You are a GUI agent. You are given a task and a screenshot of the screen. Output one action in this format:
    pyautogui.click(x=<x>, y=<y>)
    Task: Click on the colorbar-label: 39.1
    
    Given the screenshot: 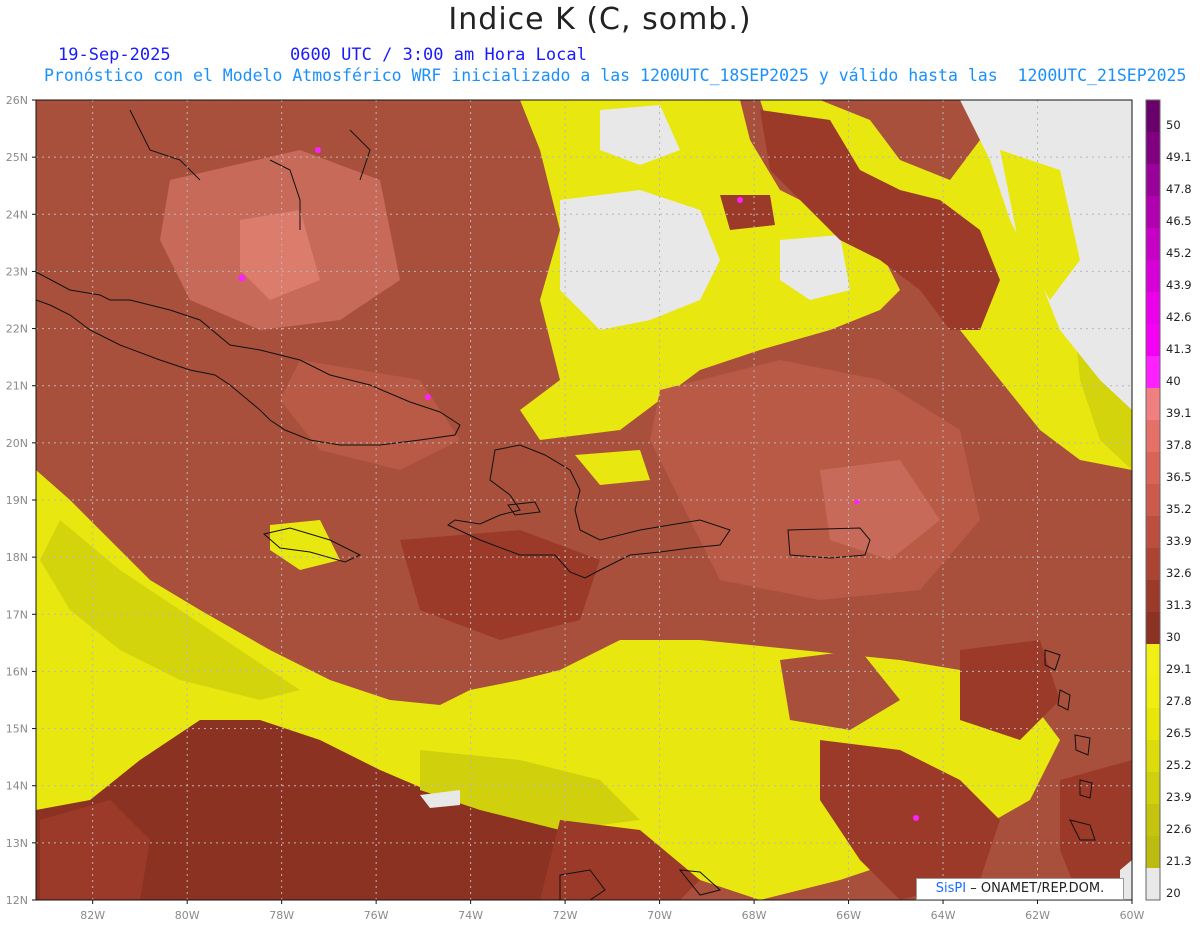 What is the action you would take?
    pyautogui.click(x=1179, y=413)
    